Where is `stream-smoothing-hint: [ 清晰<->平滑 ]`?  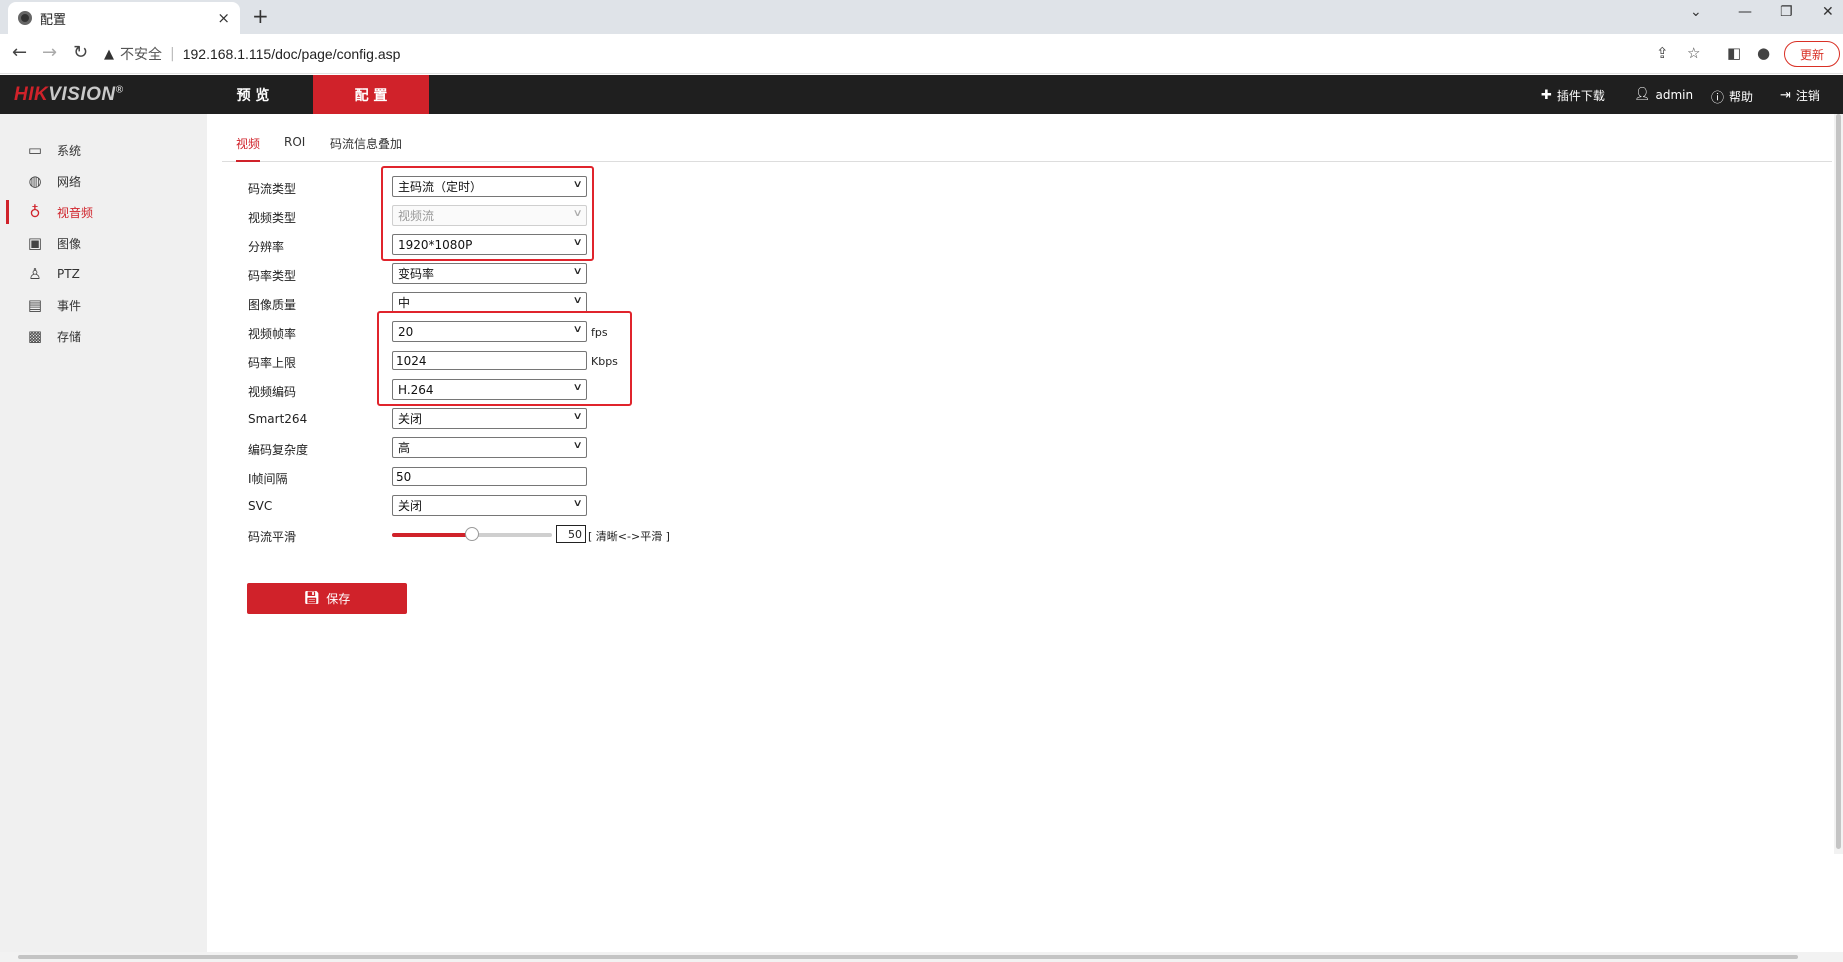 stream-smoothing-hint: [ 清晰<->平滑 ] is located at coordinates (629, 536).